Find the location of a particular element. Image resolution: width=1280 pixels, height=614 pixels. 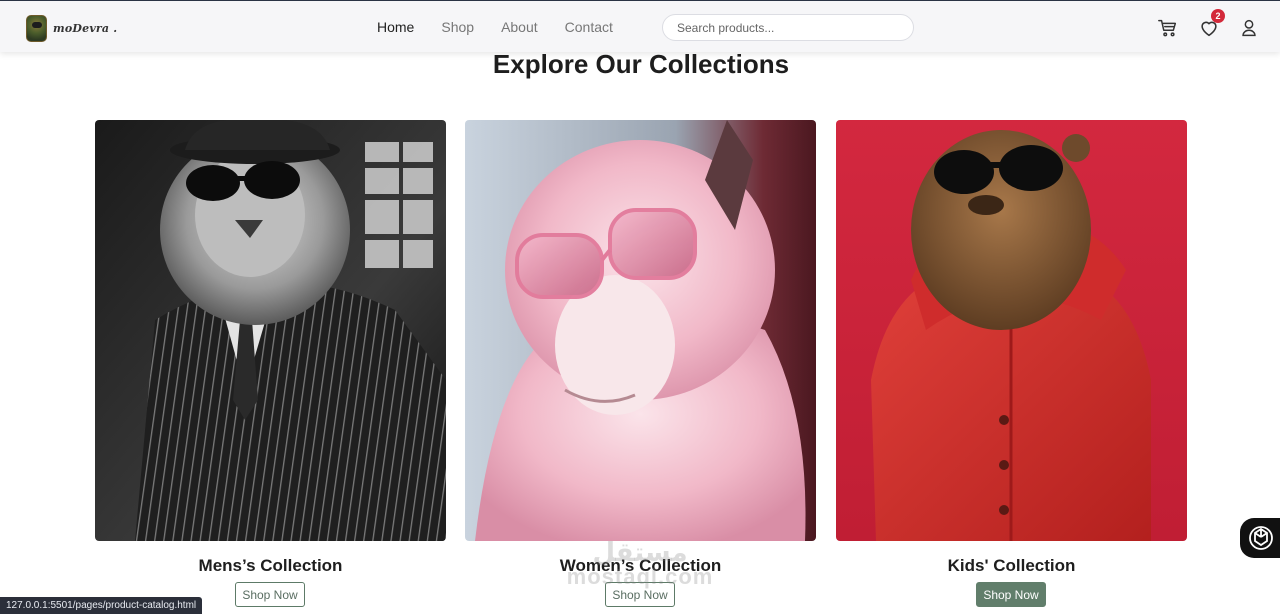

shop-now-button-mens: Shop Now is located at coordinates (270, 594).